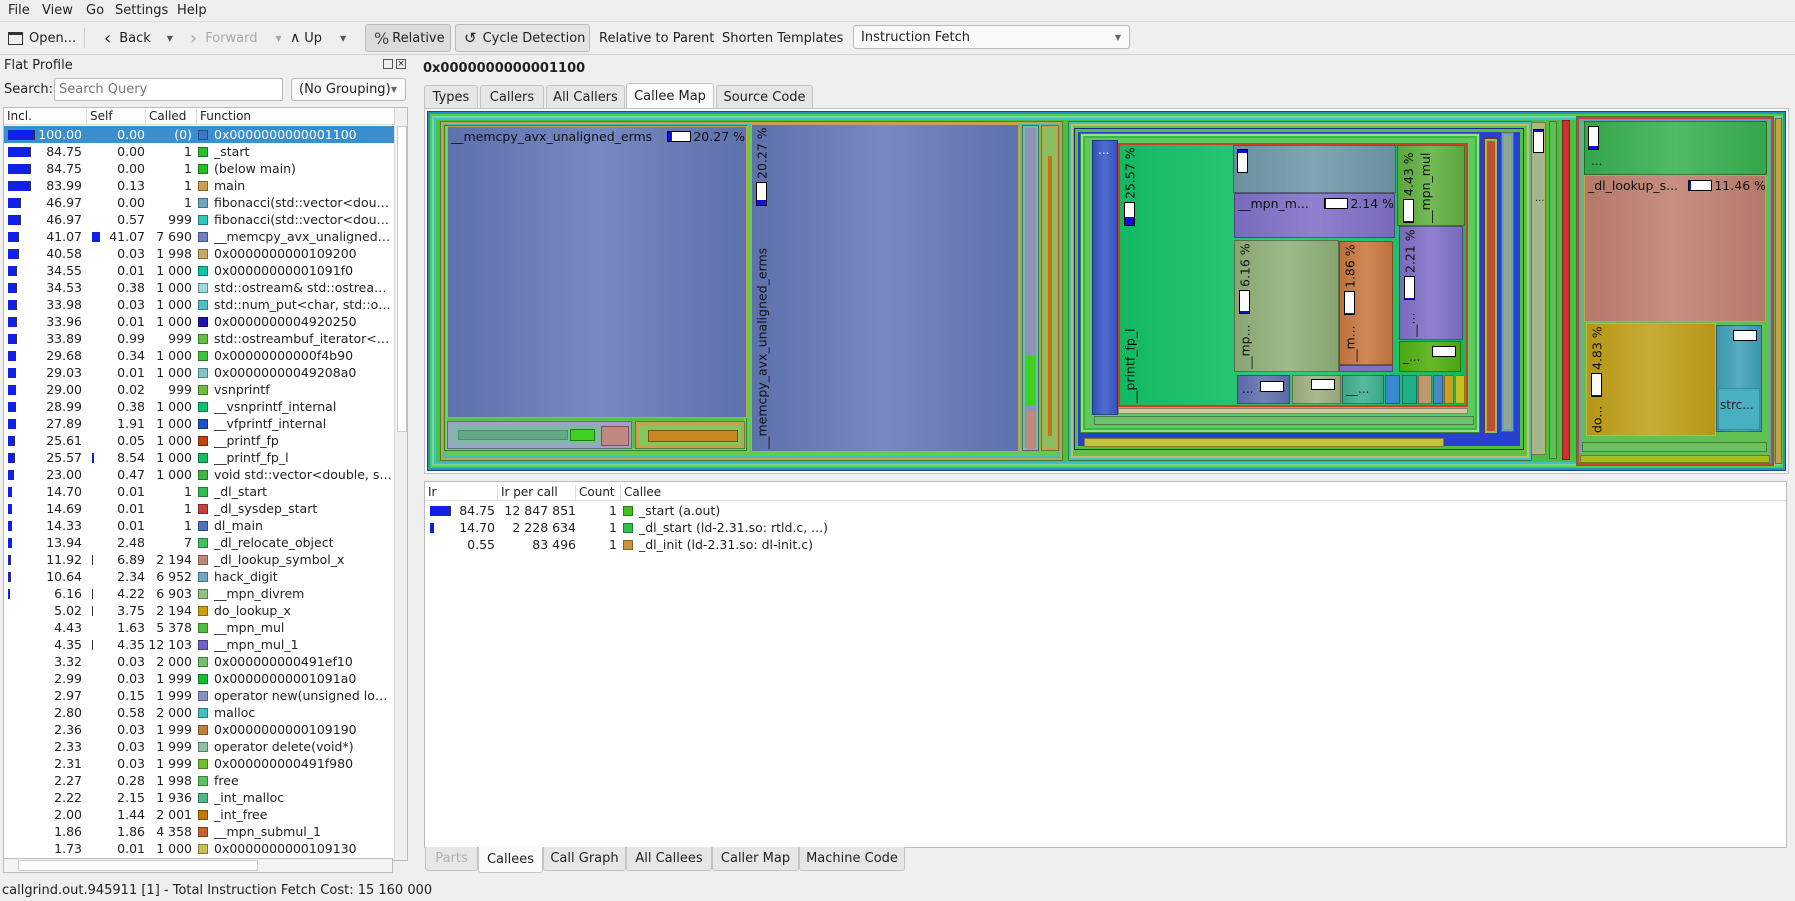 The height and width of the screenshot is (901, 1795). What do you see at coordinates (1651, 379) in the screenshot?
I see `treemap-node-do-lookup: do... 4.83 %` at bounding box center [1651, 379].